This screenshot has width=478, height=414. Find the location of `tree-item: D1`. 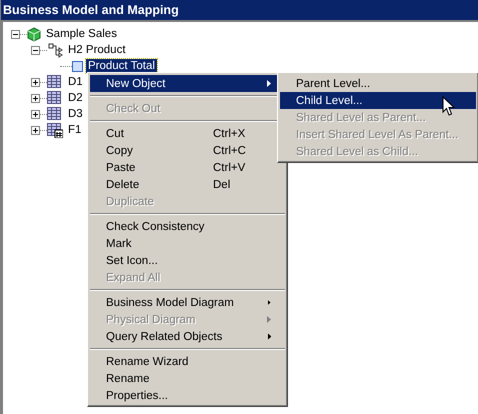

tree-item: D1 is located at coordinates (75, 82).